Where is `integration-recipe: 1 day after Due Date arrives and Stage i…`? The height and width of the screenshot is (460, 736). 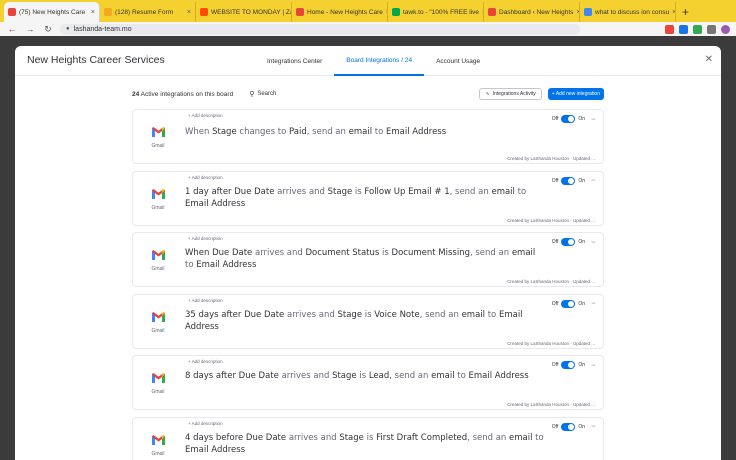 integration-recipe: 1 day after Due Date arrives and Stage i… is located at coordinates (365, 198).